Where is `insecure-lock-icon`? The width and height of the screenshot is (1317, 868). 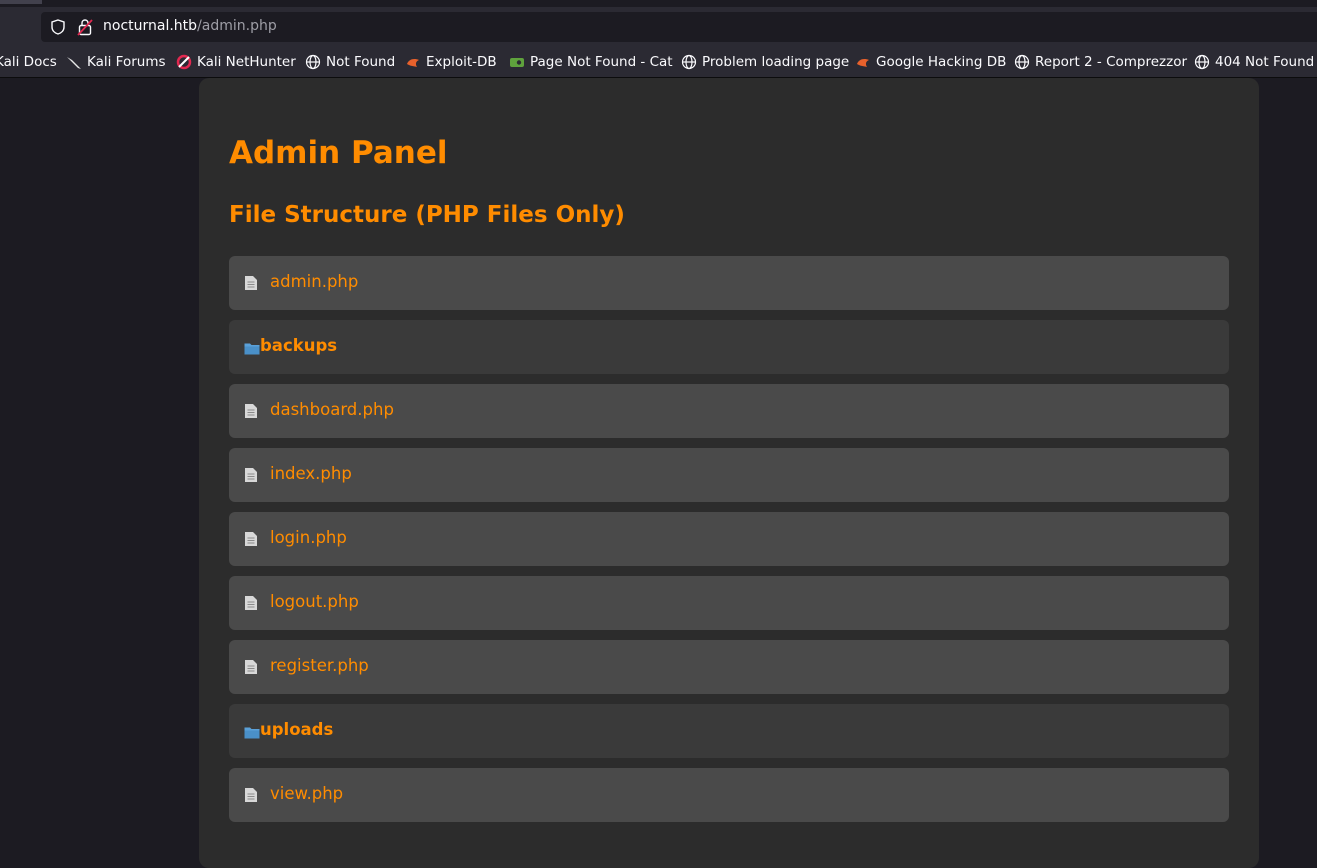 insecure-lock-icon is located at coordinates (85, 29).